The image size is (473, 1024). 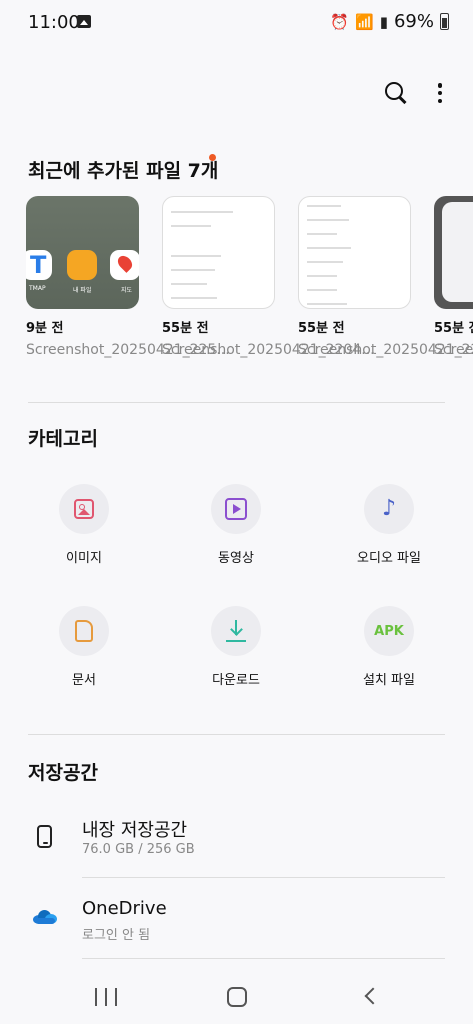 I want to click on storage-title: 저장공간, so click(x=63, y=773).